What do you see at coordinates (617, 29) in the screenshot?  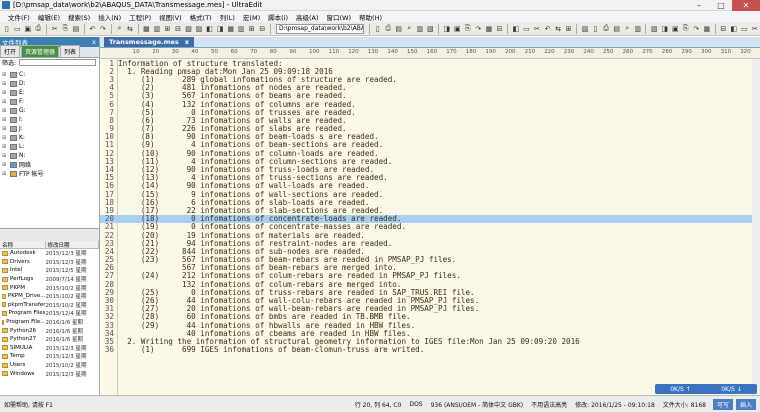 I see `toolbar-tool-icon: ▤` at bounding box center [617, 29].